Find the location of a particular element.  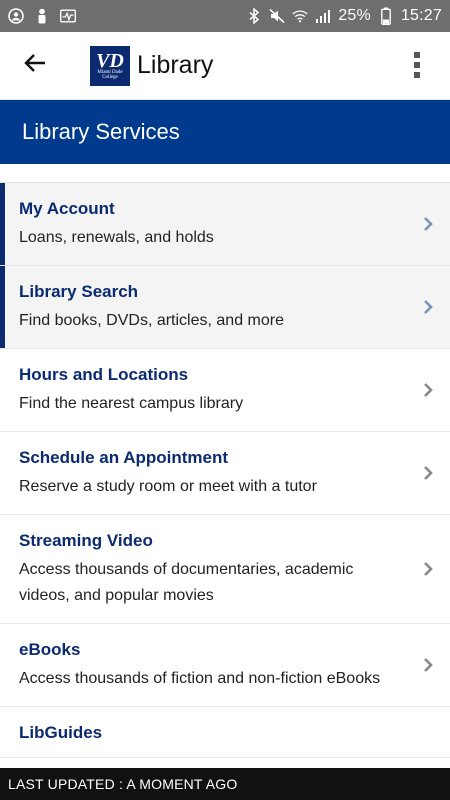

item-description: Find books, DVDs, articles, and more is located at coordinates (151, 320).